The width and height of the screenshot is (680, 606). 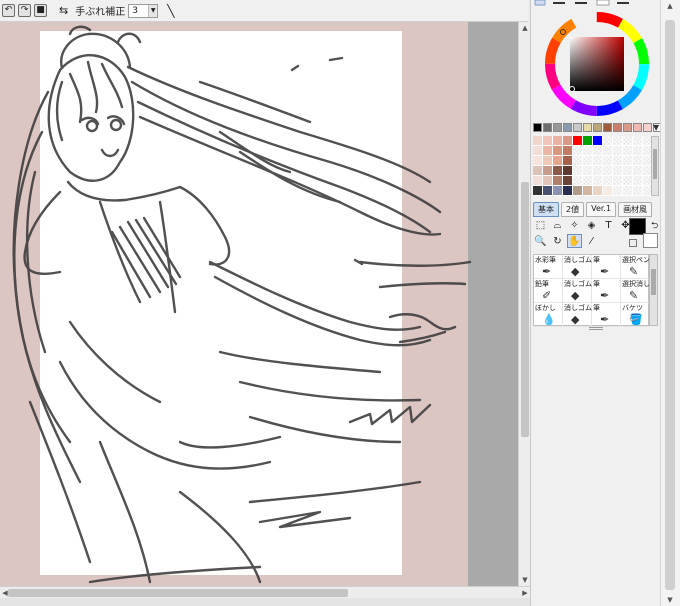 I want to click on bucket-select-icon: ◈, so click(x=591, y=225).